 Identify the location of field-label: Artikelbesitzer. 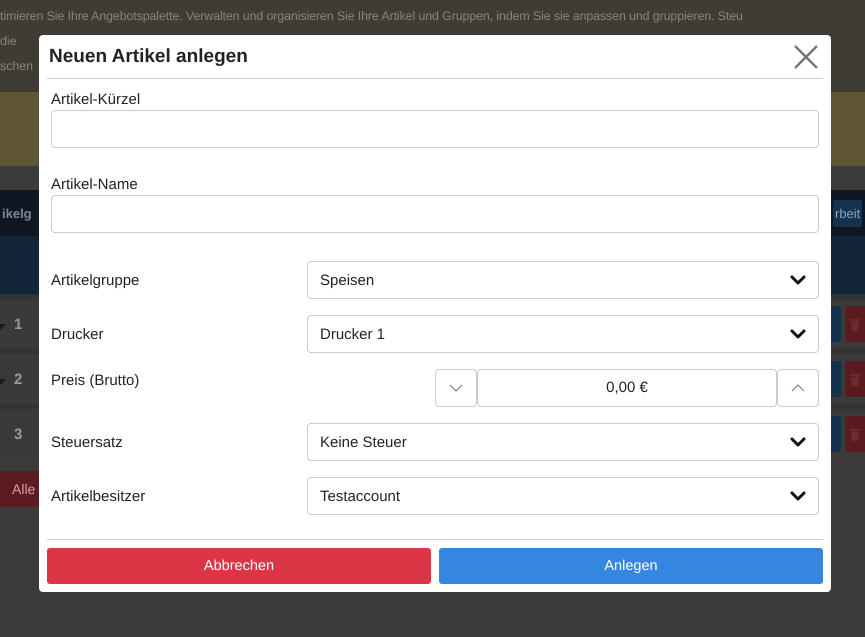
(98, 496).